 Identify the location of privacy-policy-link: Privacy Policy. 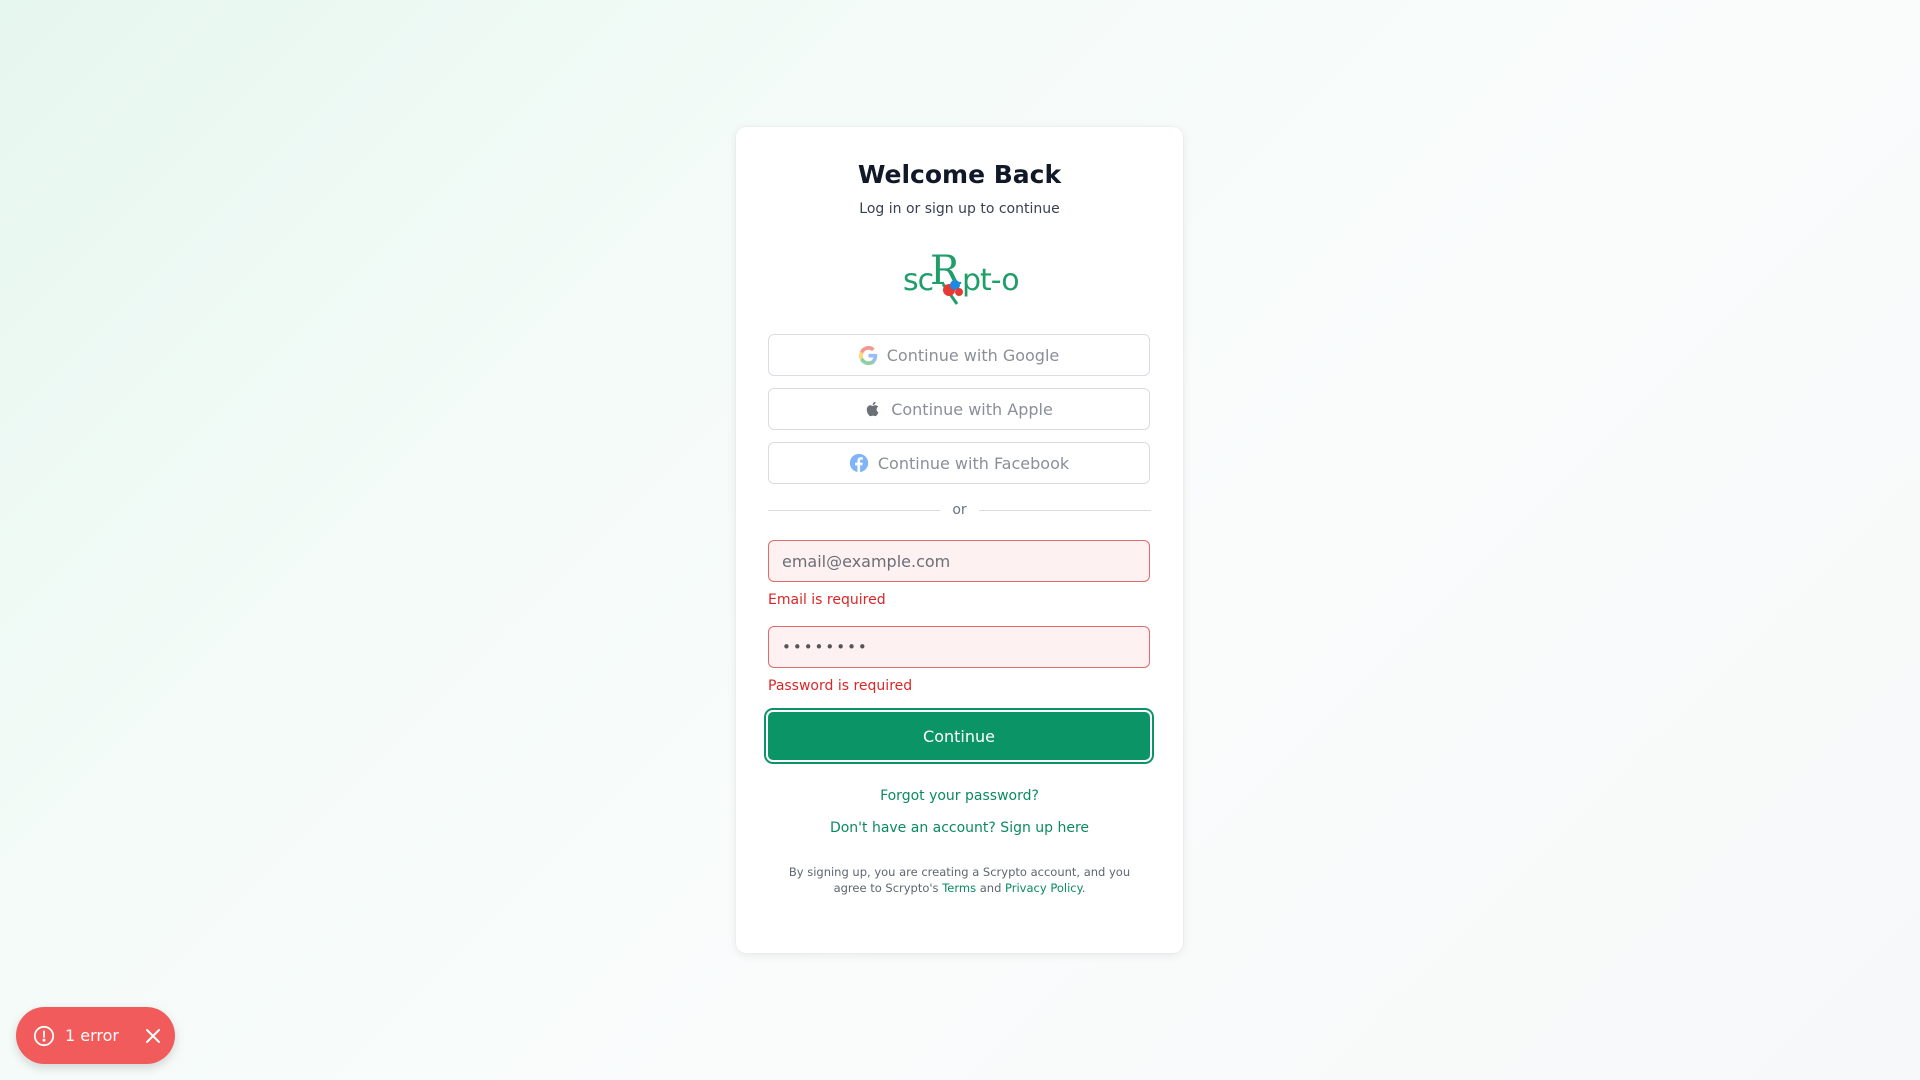
(1043, 888).